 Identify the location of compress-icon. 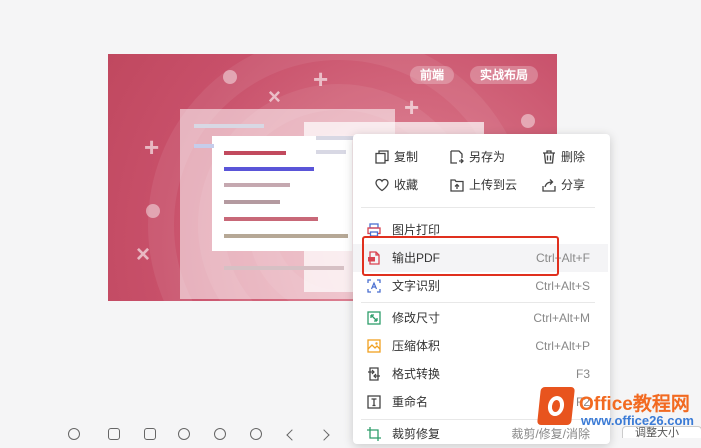
(374, 346).